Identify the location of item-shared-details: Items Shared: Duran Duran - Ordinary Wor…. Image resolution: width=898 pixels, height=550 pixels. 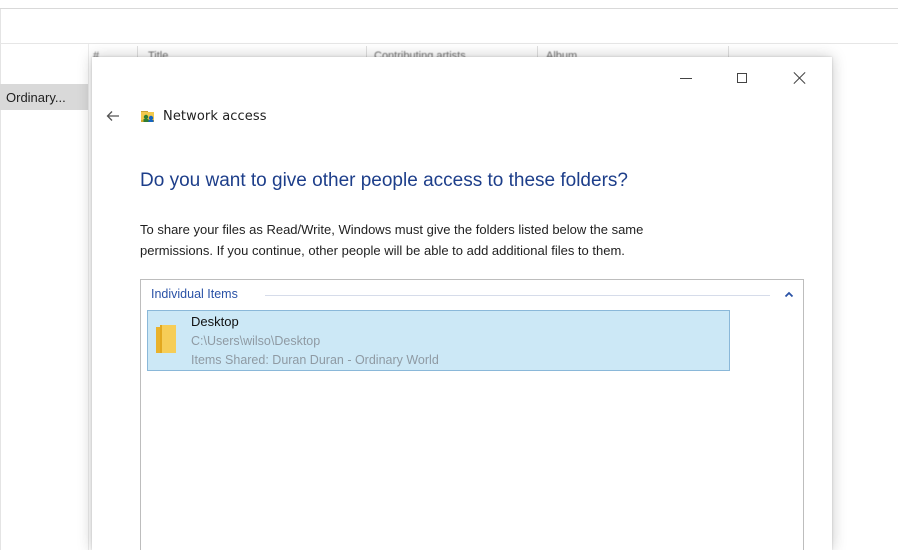
(315, 360).